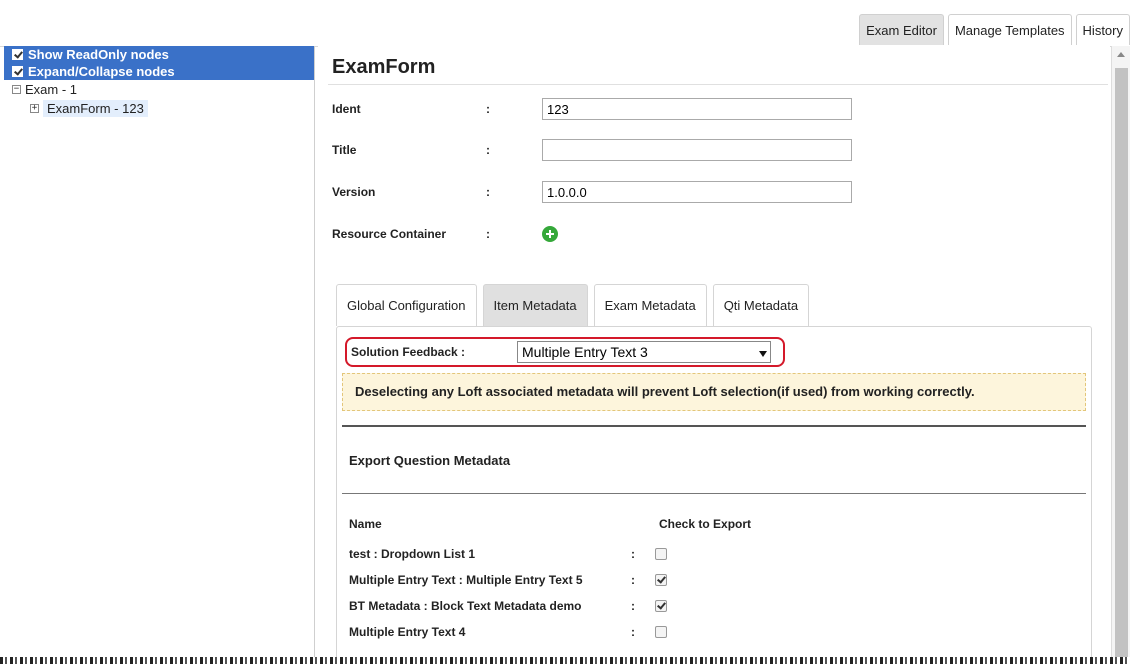 This screenshot has width=1130, height=664. I want to click on title-row: Title :, so click(592, 150).